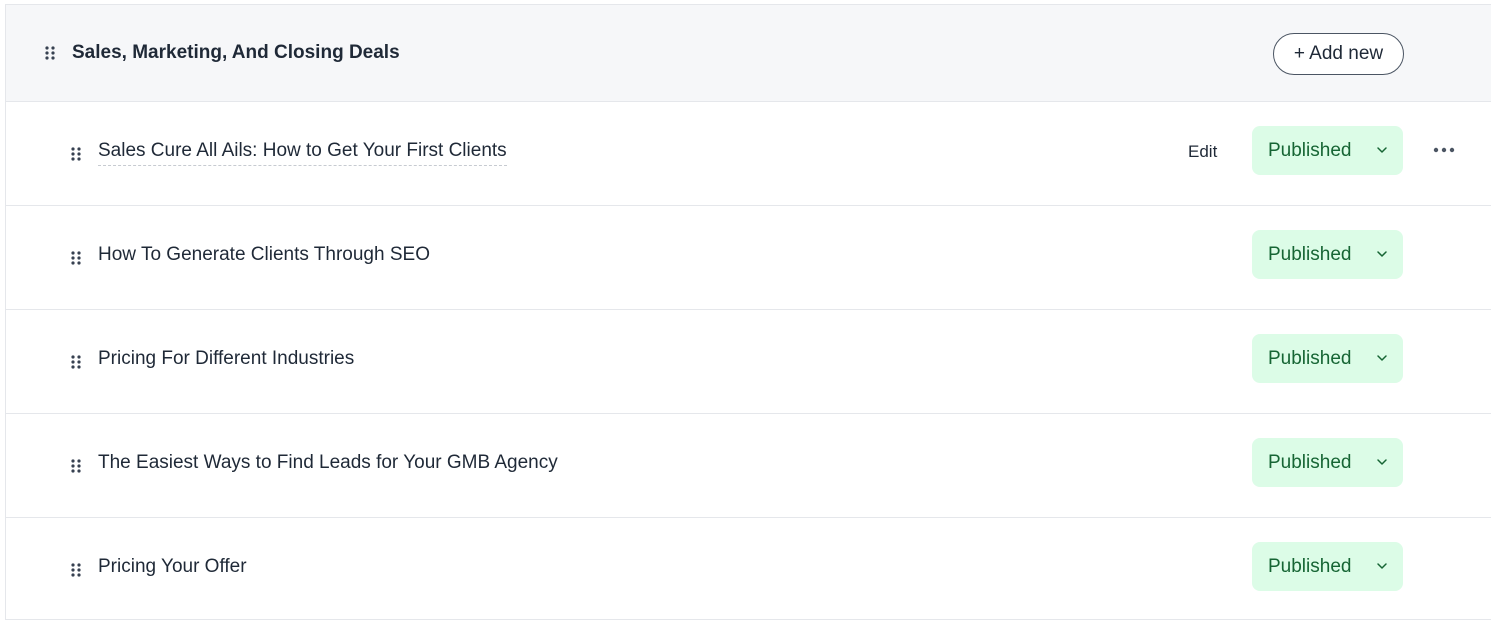  Describe the element at coordinates (1338, 54) in the screenshot. I see `add-new-button: + Add new` at that location.